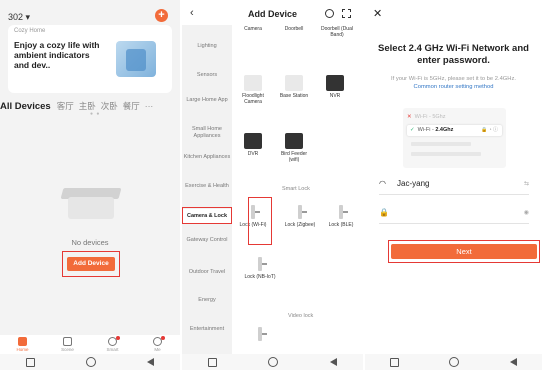  I want to click on home-icon, so click(22, 341).